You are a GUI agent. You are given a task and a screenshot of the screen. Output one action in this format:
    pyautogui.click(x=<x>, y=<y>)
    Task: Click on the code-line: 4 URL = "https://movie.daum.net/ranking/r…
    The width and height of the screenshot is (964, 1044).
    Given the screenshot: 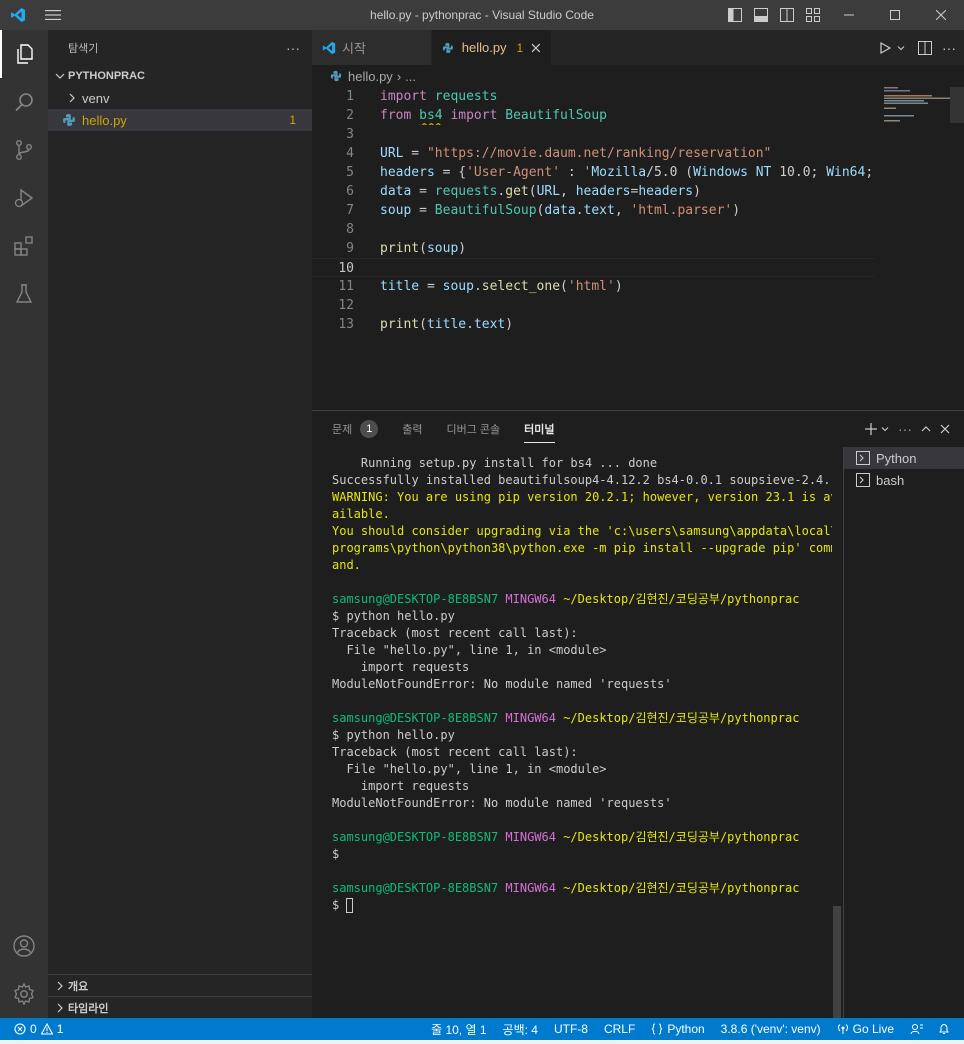 What is the action you would take?
    pyautogui.click(x=593, y=153)
    